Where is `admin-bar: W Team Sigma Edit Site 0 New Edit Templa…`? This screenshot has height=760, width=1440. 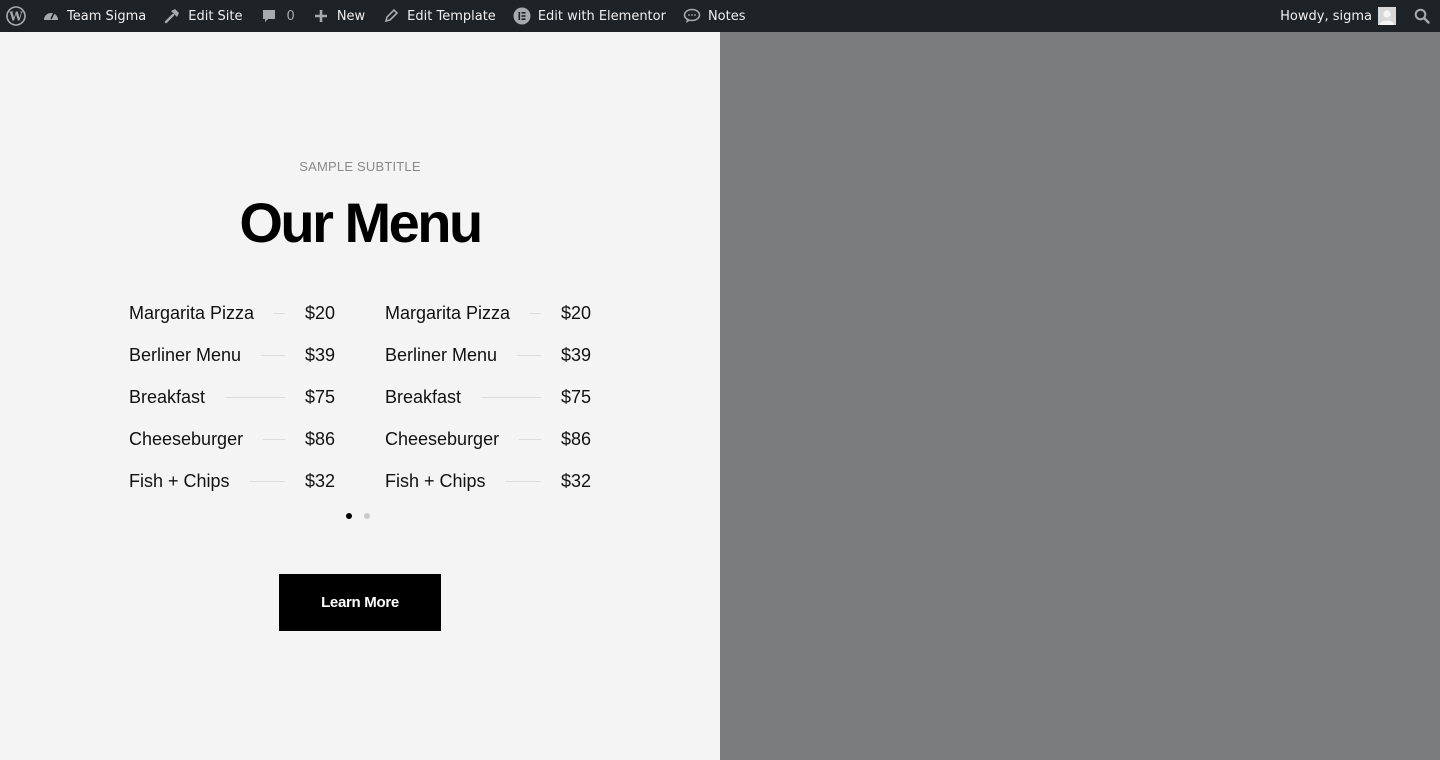
admin-bar: W Team Sigma Edit Site 0 New Edit Templa… is located at coordinates (720, 16).